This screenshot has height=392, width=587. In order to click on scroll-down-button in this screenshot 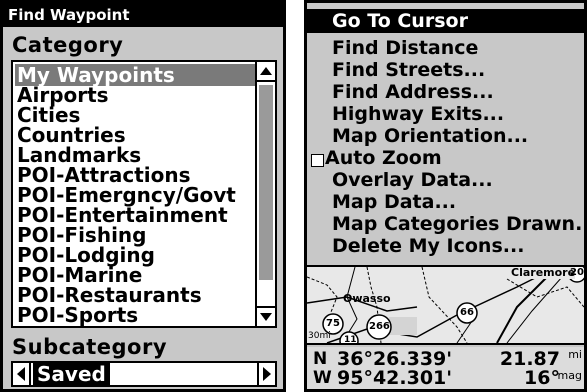, I will do `click(266, 316)`.